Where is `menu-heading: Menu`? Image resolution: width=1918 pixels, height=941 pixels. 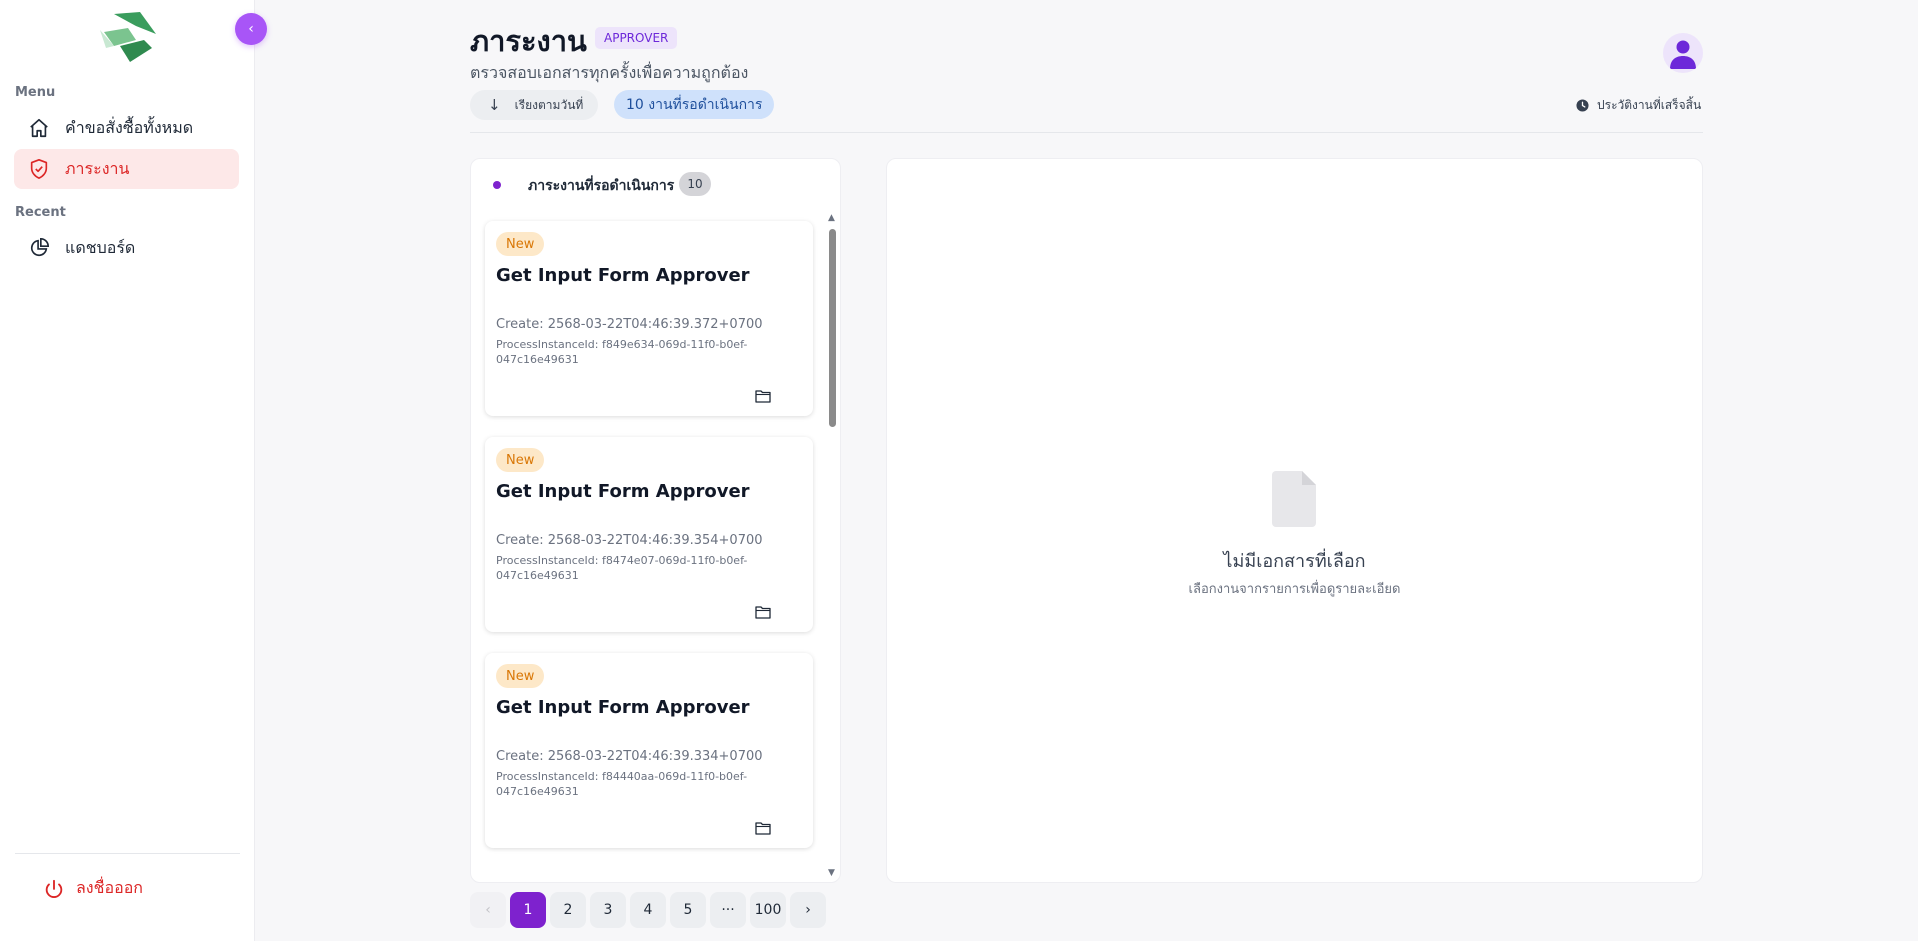
menu-heading: Menu is located at coordinates (35, 92).